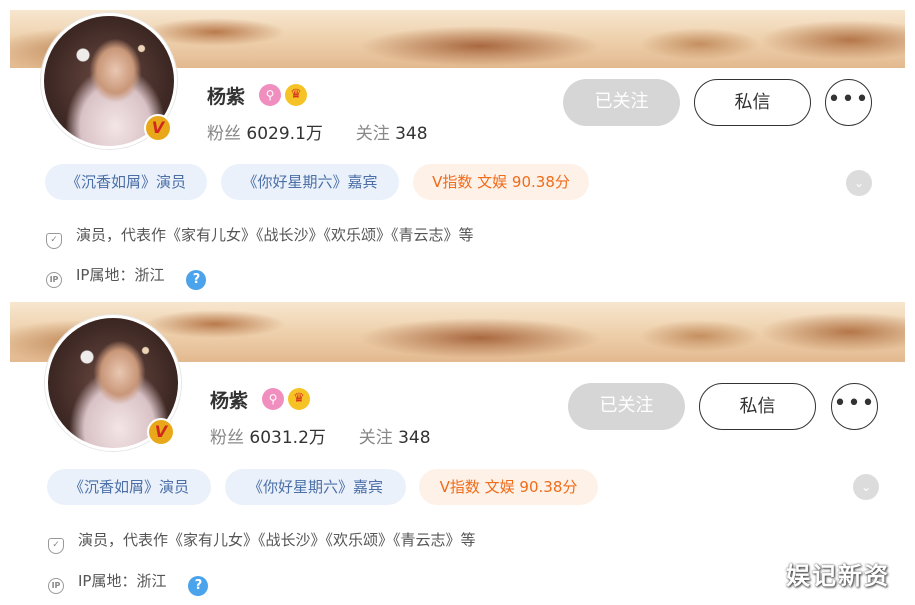  What do you see at coordinates (287, 438) in the screenshot?
I see `fans-count: 6031.2万` at bounding box center [287, 438].